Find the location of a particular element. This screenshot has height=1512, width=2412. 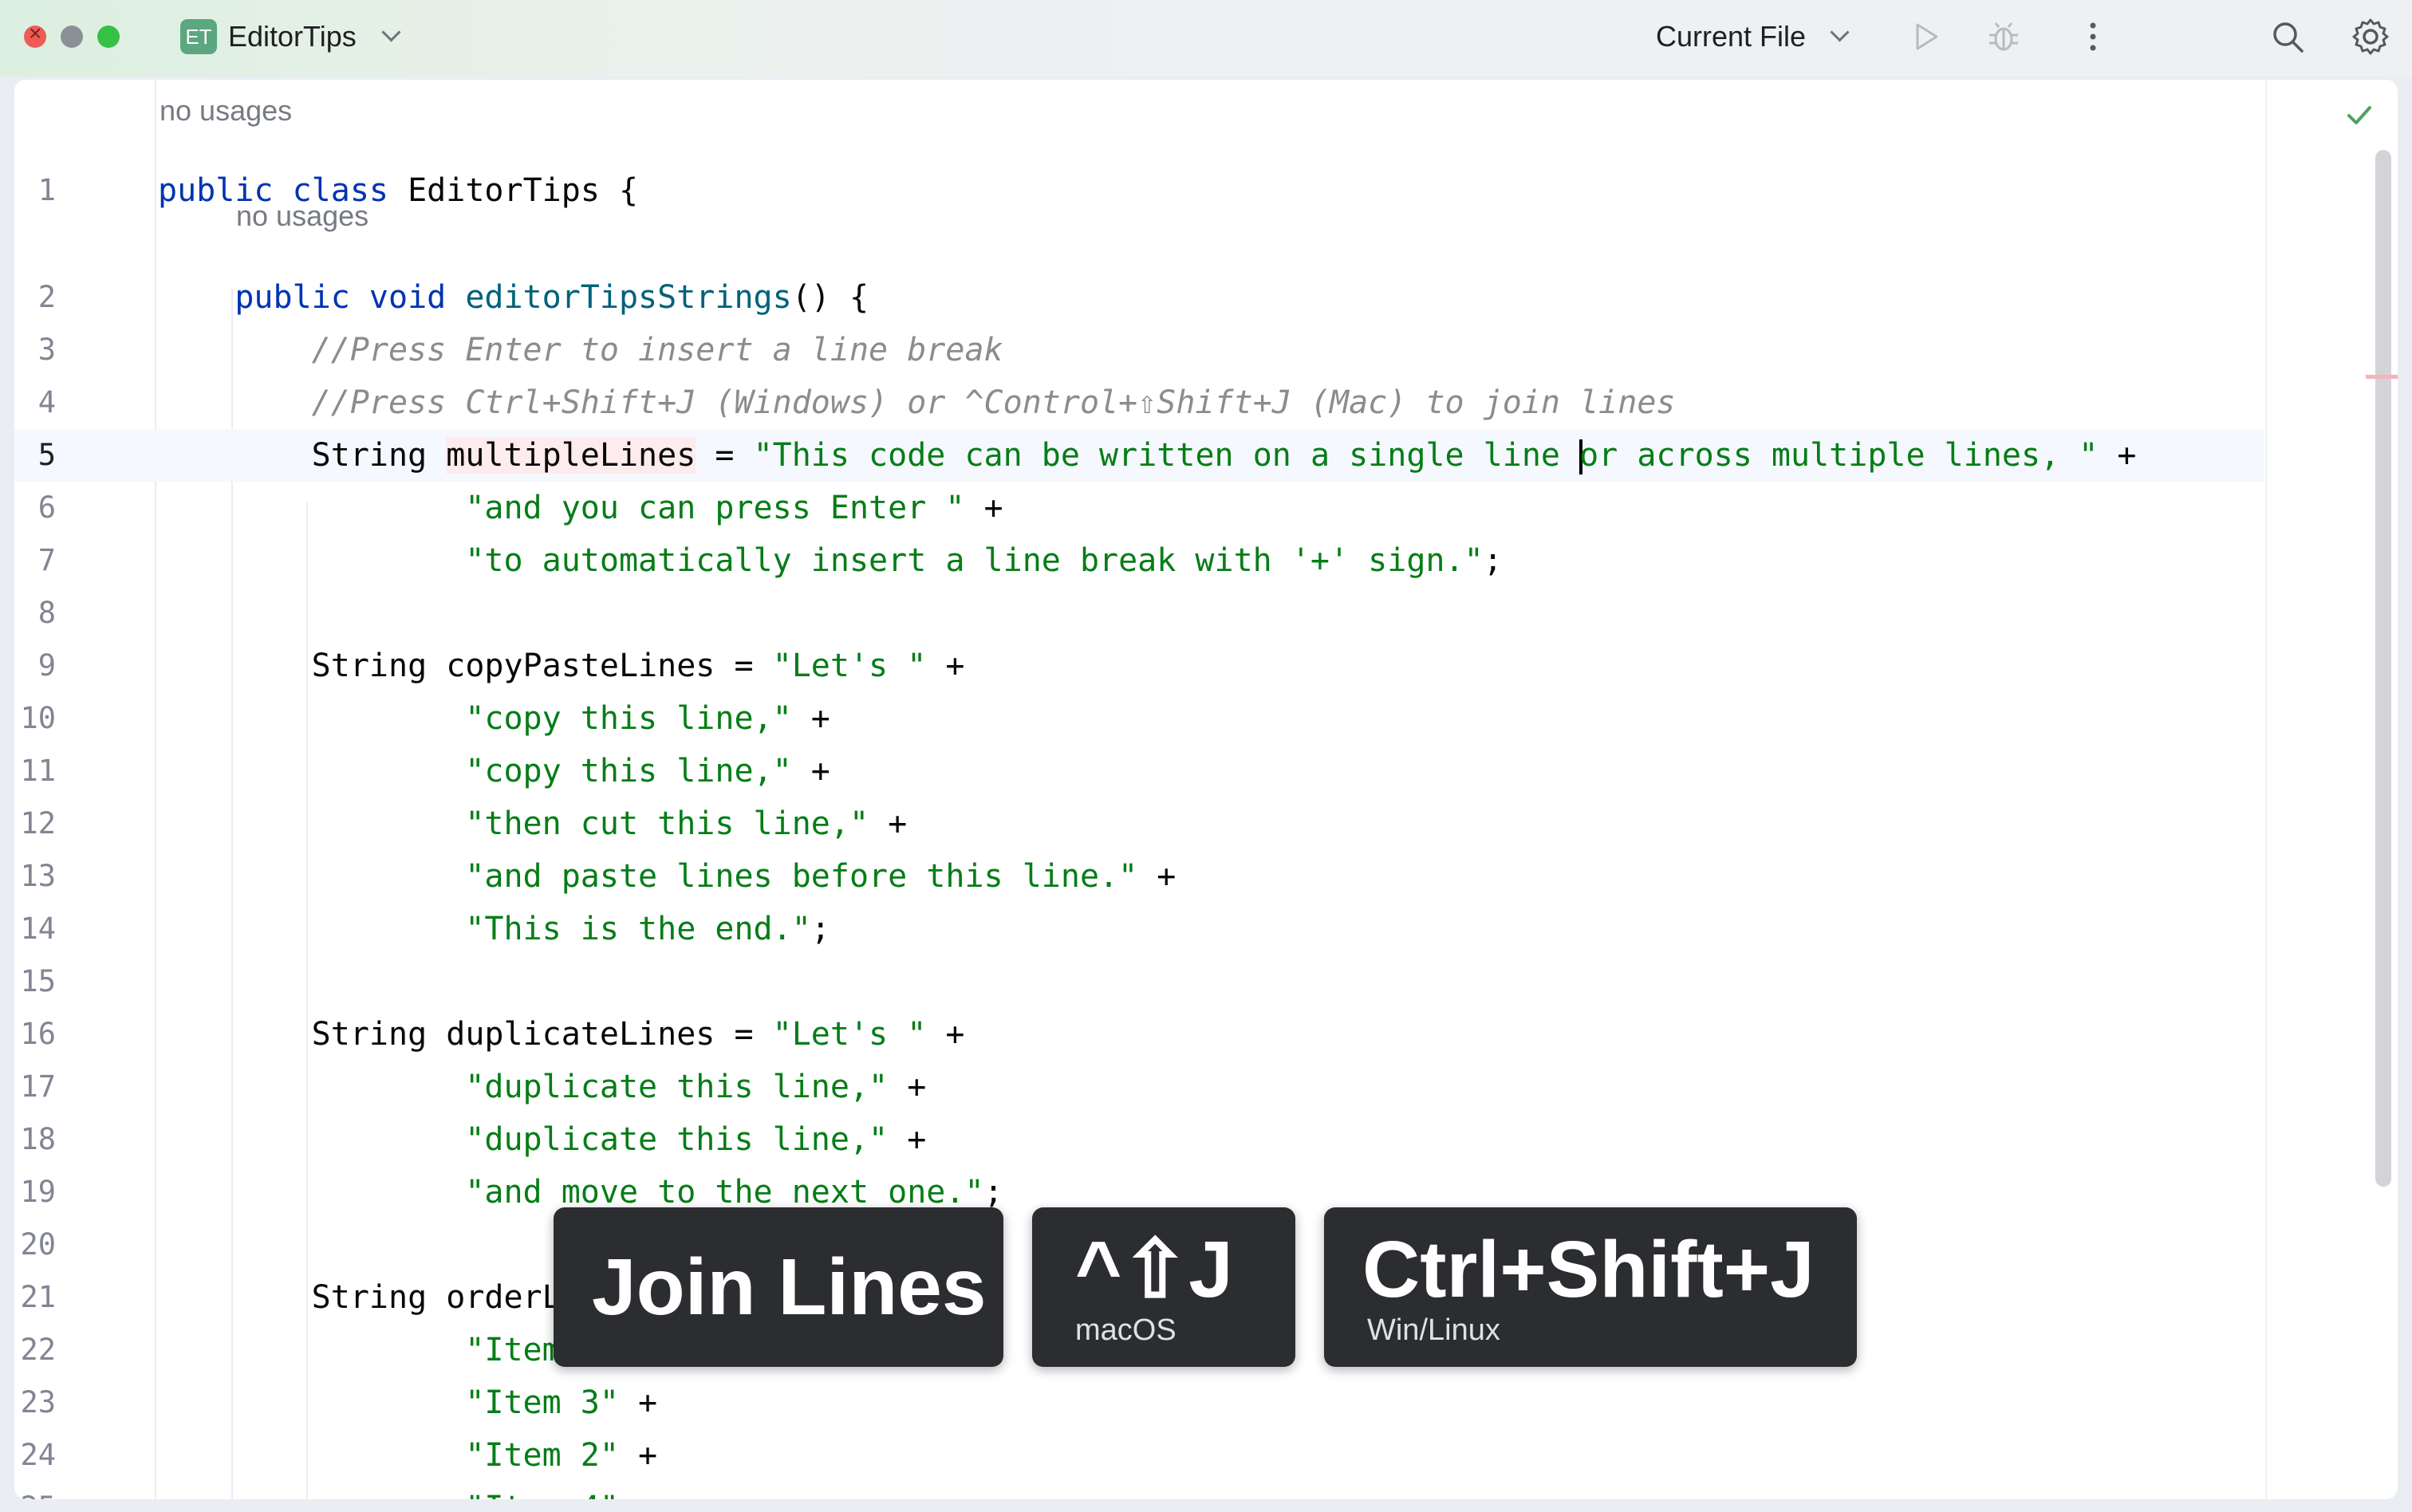

line-number: 5 is located at coordinates (35, 455).